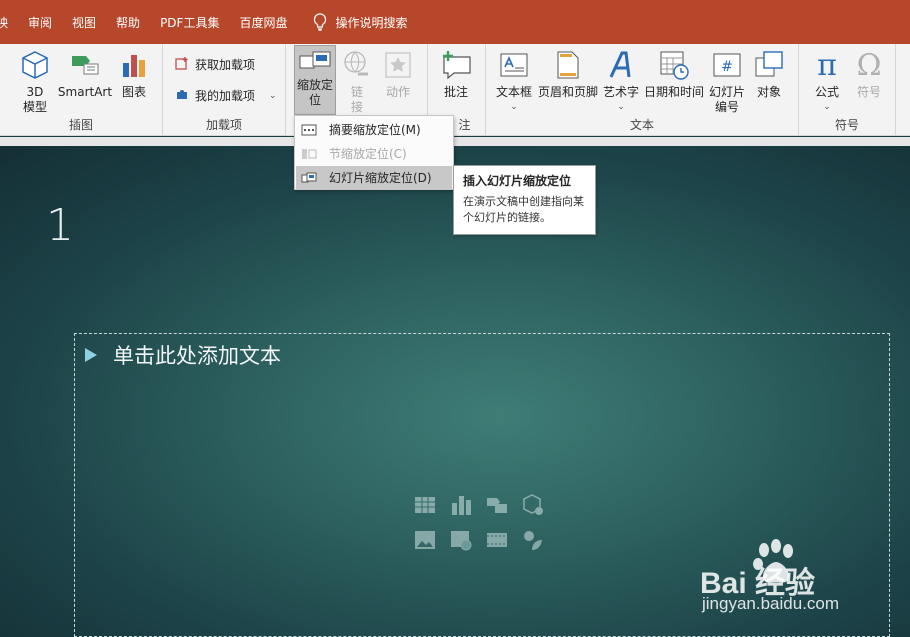 Image resolution: width=910 pixels, height=637 pixels. Describe the element at coordinates (621, 65) in the screenshot. I see `wordart-icon` at that location.